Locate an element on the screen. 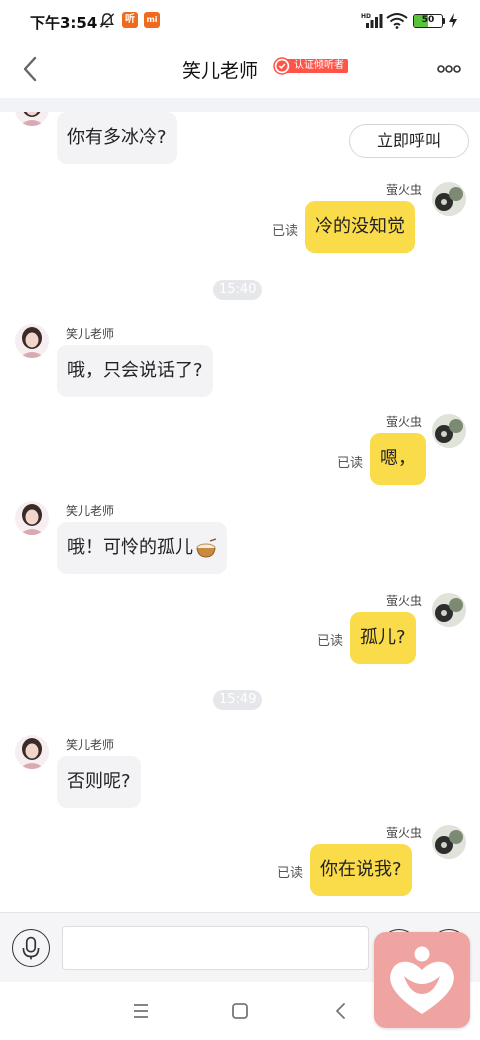  heart-person-icon is located at coordinates (422, 978).